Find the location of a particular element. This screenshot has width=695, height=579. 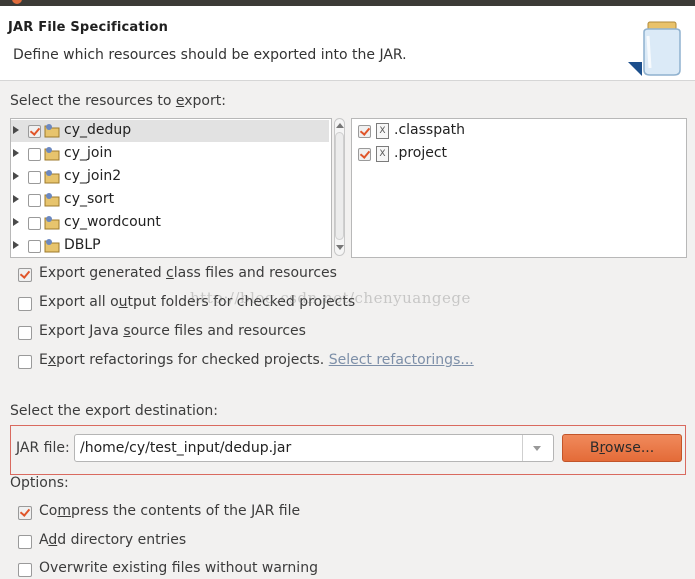

tree-item-dblp: DBLP is located at coordinates (170, 246).